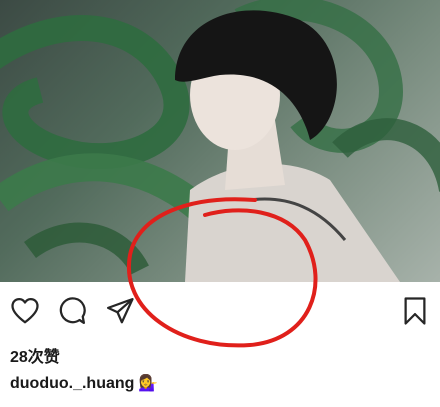  Describe the element at coordinates (148, 383) in the screenshot. I see `caption-emoji: 💁‍♀️` at that location.